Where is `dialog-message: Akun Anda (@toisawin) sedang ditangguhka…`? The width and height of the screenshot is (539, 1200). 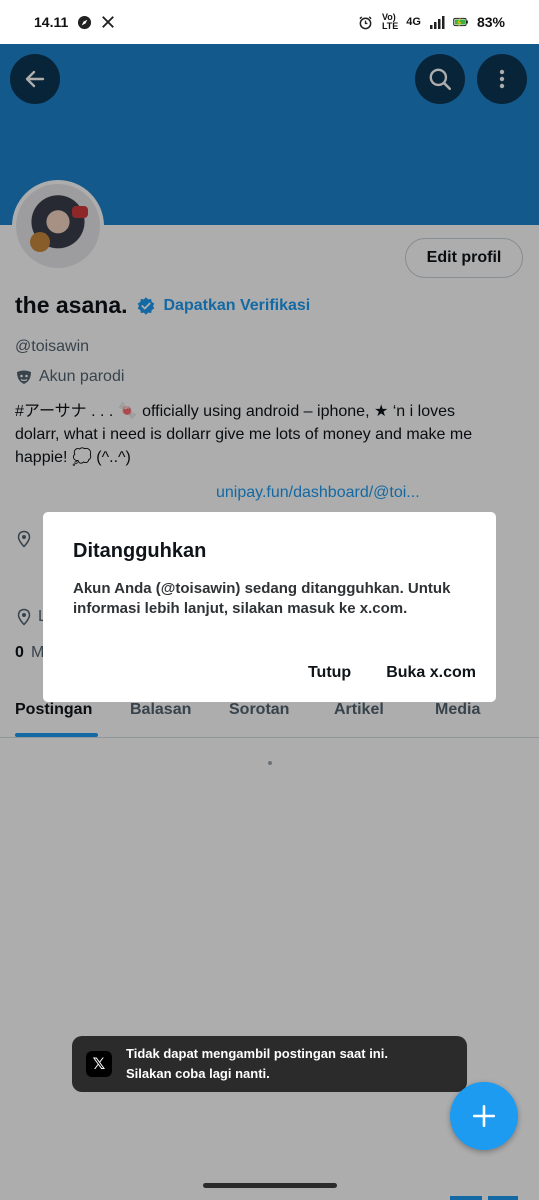
dialog-message: Akun Anda (@toisawin) sedang ditangguhka… is located at coordinates (262, 598).